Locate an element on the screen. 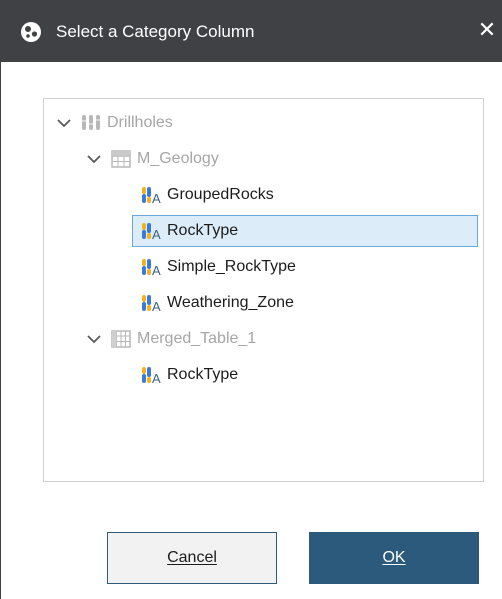 Image resolution: width=502 pixels, height=599 pixels. table-icon is located at coordinates (121, 159).